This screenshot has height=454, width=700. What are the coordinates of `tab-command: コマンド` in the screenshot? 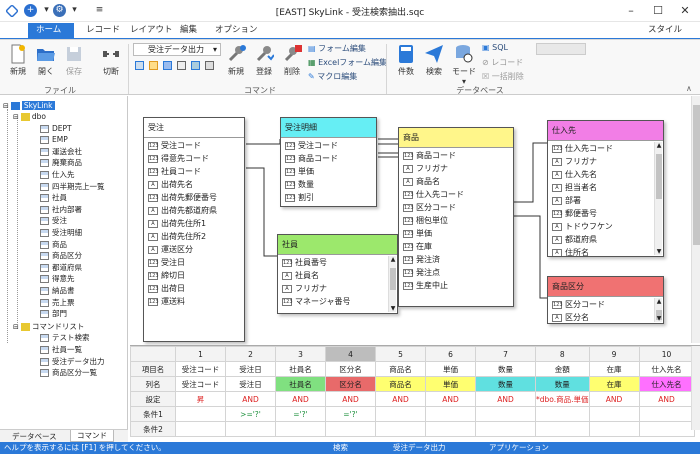 It's located at (92, 436).